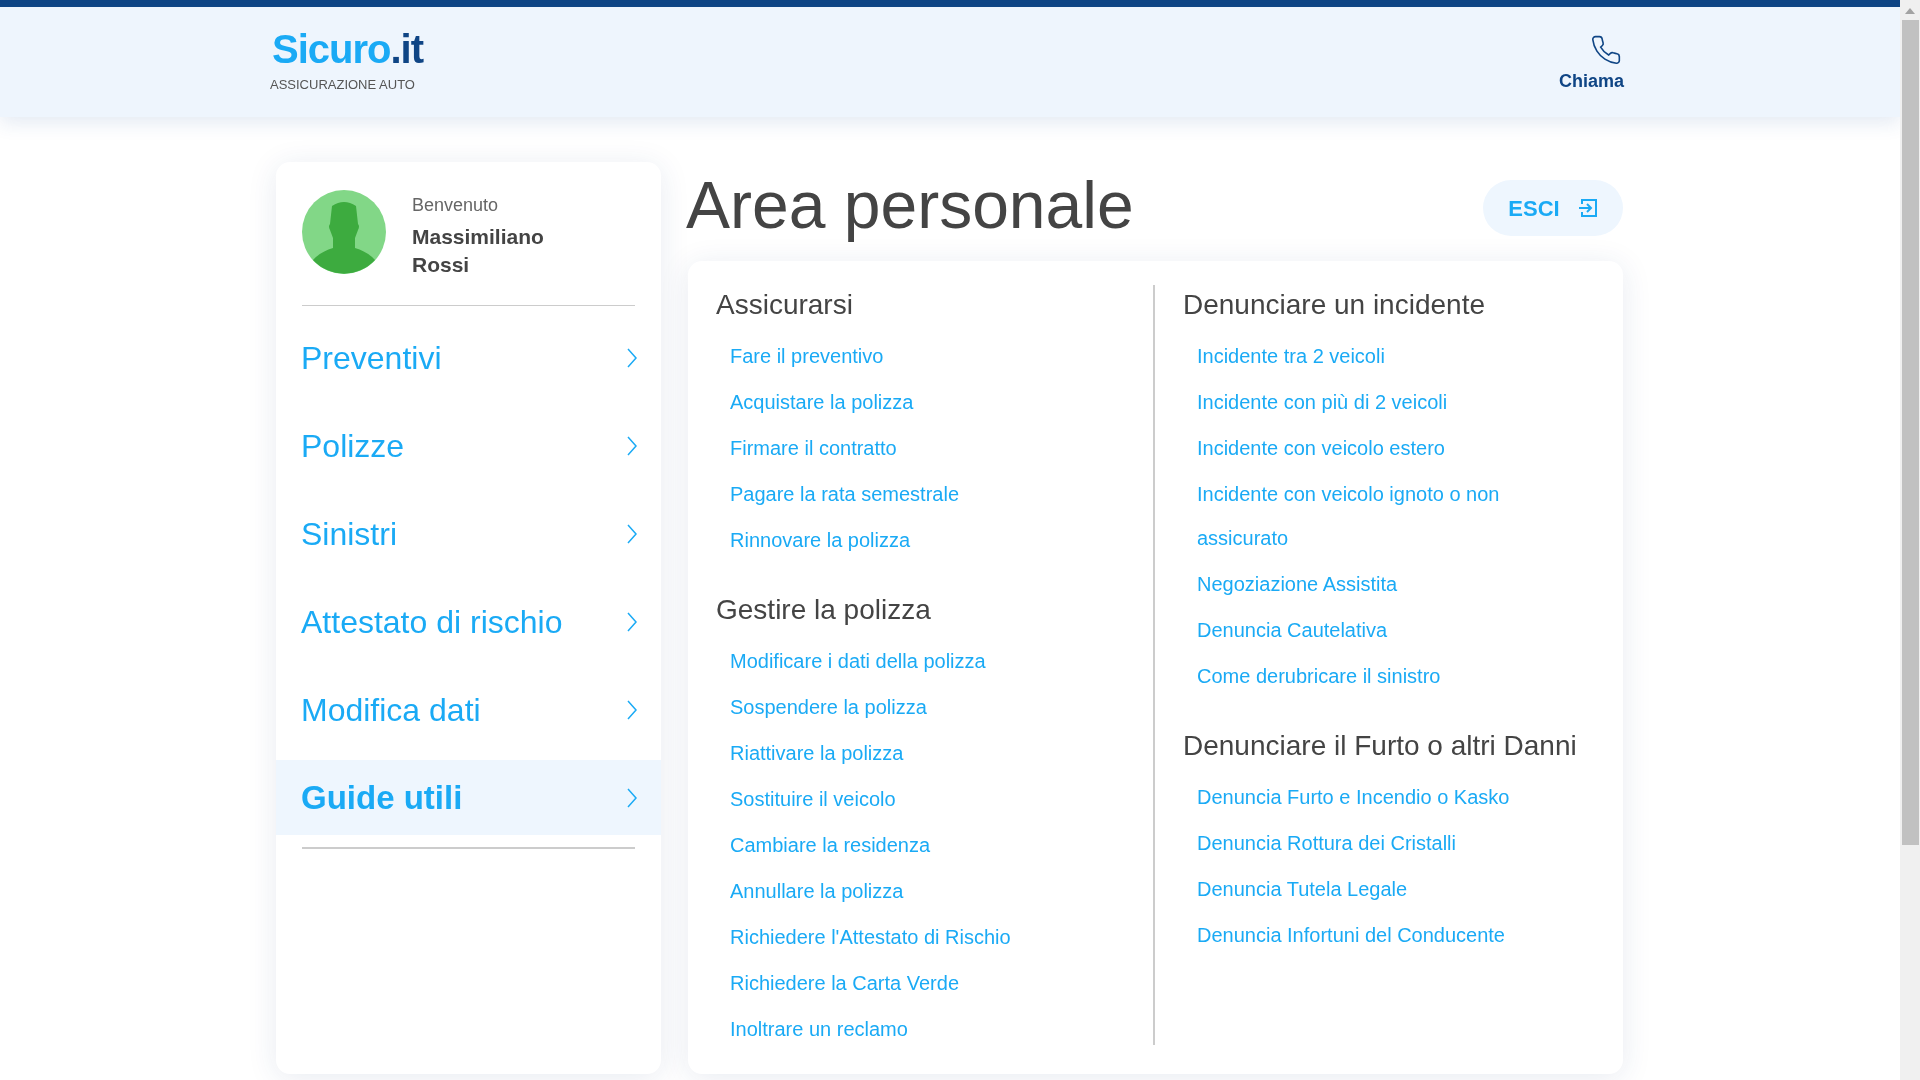  Describe the element at coordinates (1351, 935) in the screenshot. I see `guide-link: Denuncia Infortuni del Conducente` at that location.